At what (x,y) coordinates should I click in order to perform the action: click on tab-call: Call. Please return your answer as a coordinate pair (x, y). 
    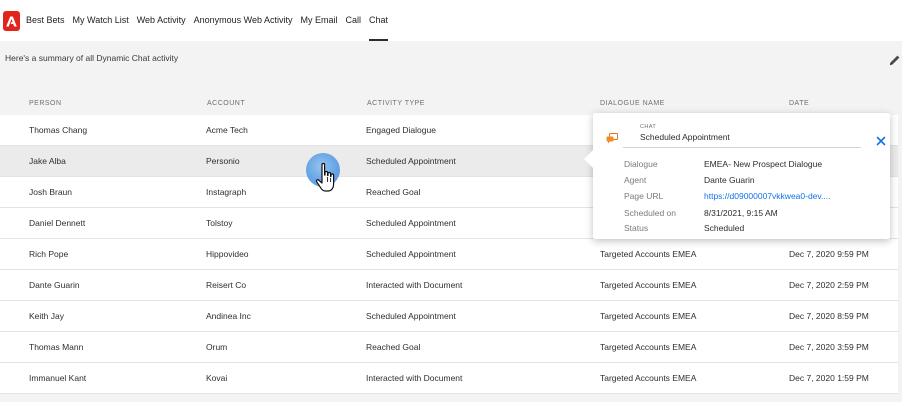
    Looking at the image, I should click on (353, 20).